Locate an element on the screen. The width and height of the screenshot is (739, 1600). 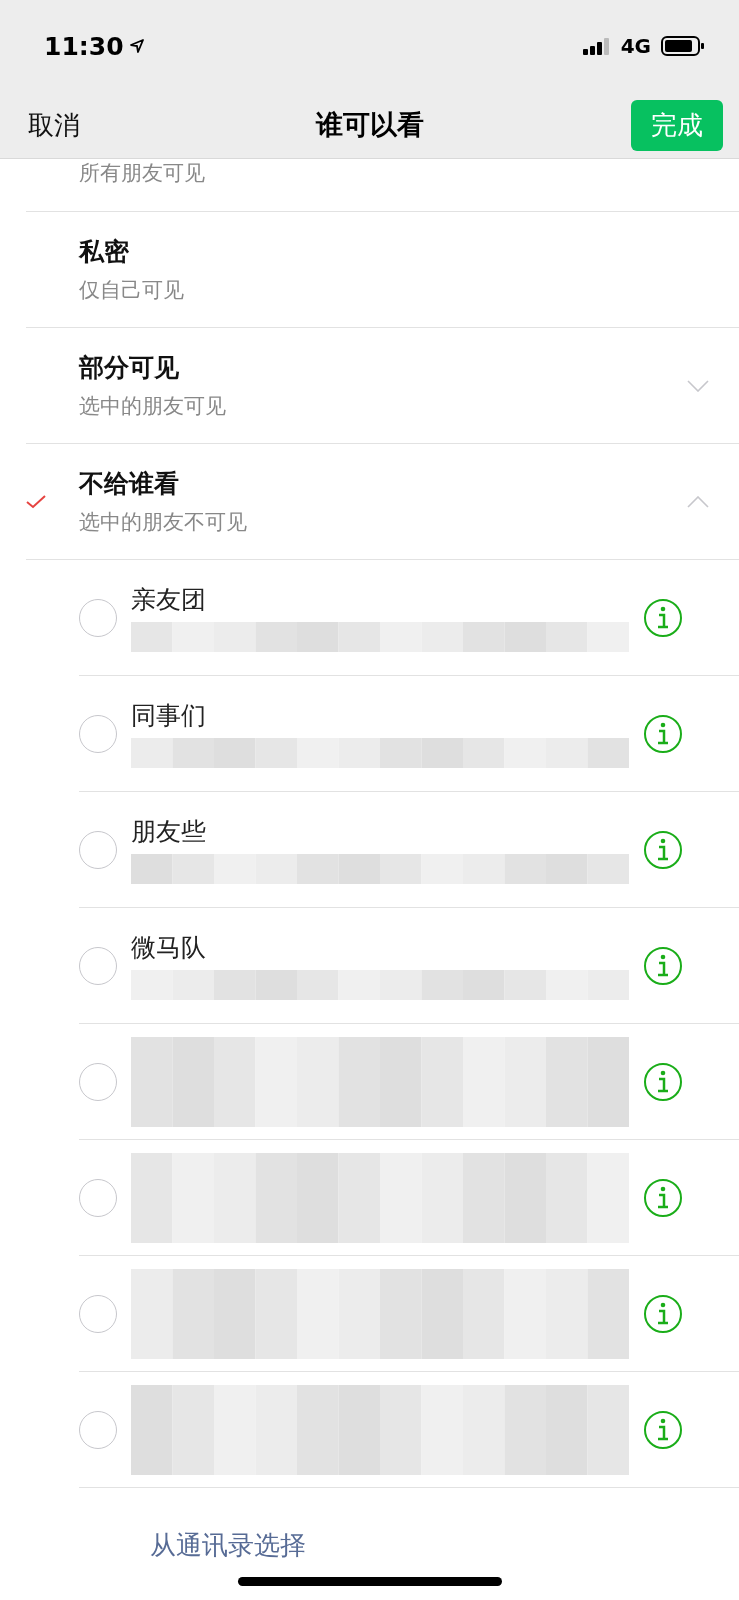
status-time: 11:30 is located at coordinates (84, 46).